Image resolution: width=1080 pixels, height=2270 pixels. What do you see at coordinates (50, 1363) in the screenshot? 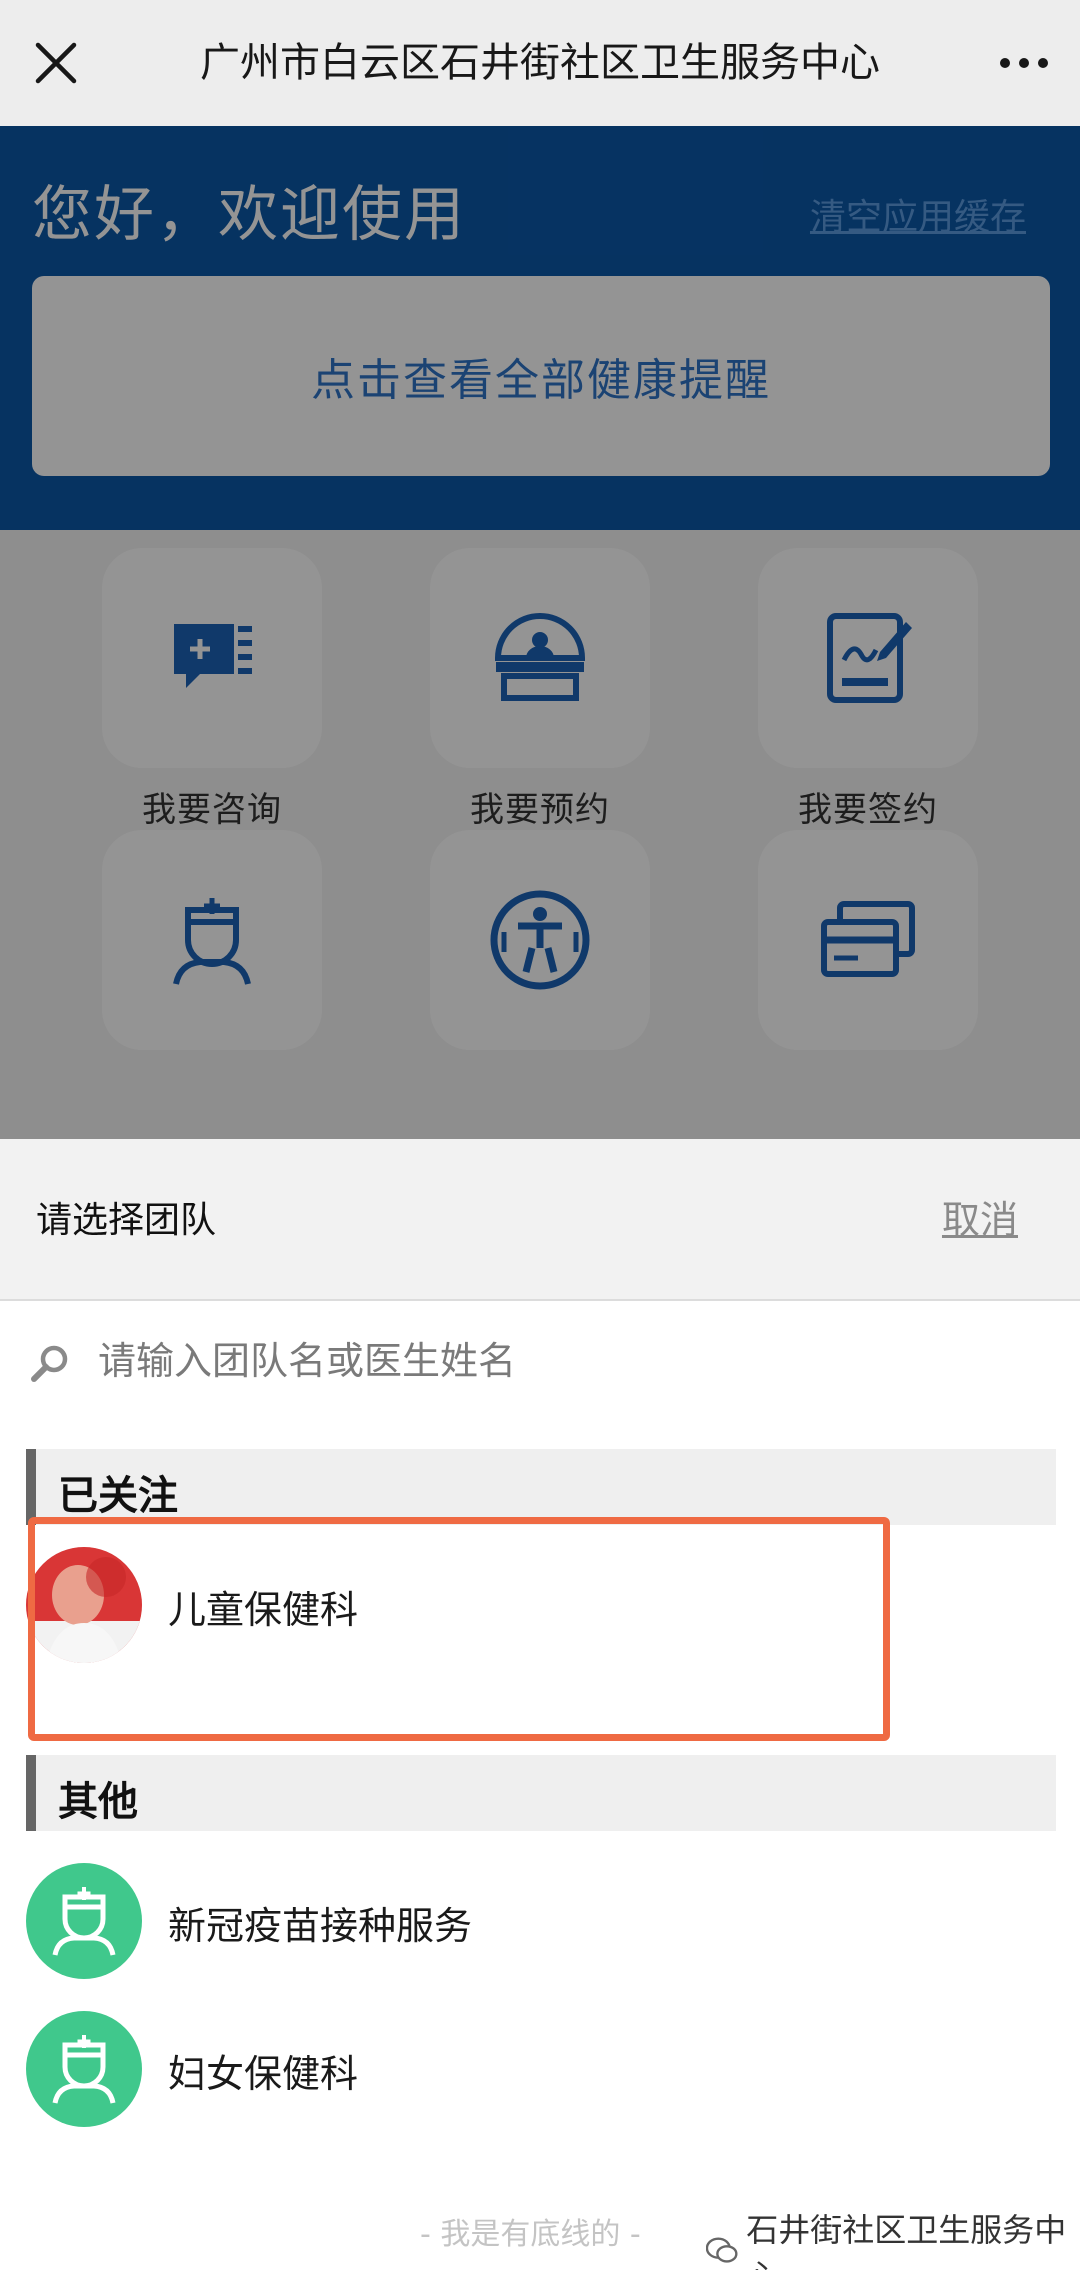
I see `search-icon` at bounding box center [50, 1363].